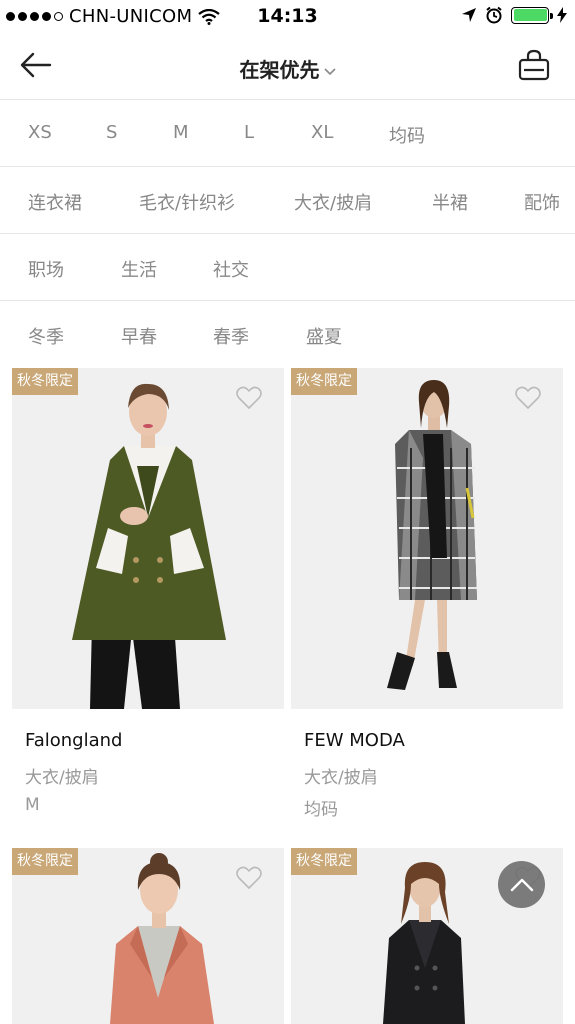 This screenshot has width=575, height=1024. What do you see at coordinates (279, 70) in the screenshot?
I see `page-title: 在架优先` at bounding box center [279, 70].